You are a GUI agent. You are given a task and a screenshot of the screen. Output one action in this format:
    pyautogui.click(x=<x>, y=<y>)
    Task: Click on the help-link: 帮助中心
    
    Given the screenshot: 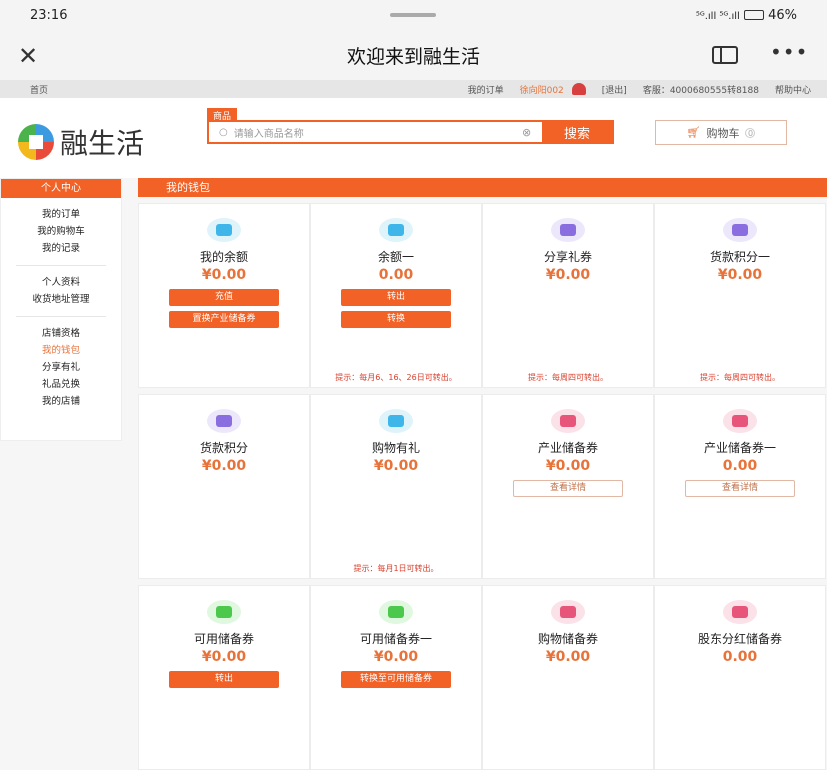 What is the action you would take?
    pyautogui.click(x=793, y=89)
    